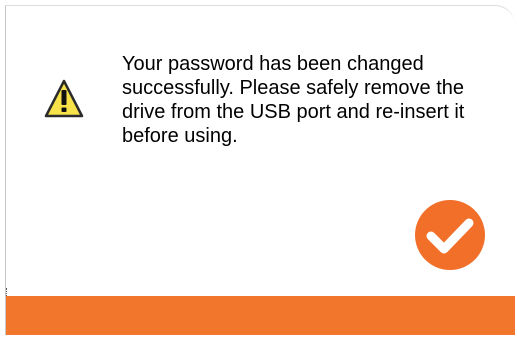 The height and width of the screenshot is (339, 517). Describe the element at coordinates (64, 99) in the screenshot. I see `warning-icon` at that location.